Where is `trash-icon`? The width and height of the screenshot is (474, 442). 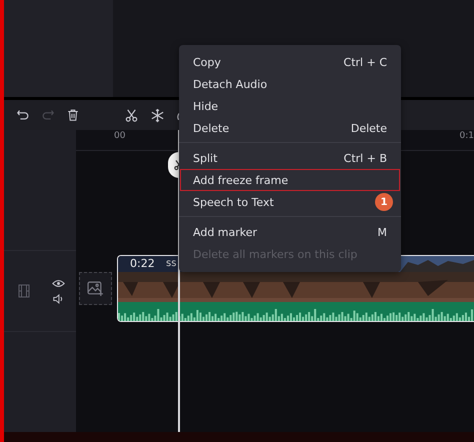
trash-icon is located at coordinates (73, 115).